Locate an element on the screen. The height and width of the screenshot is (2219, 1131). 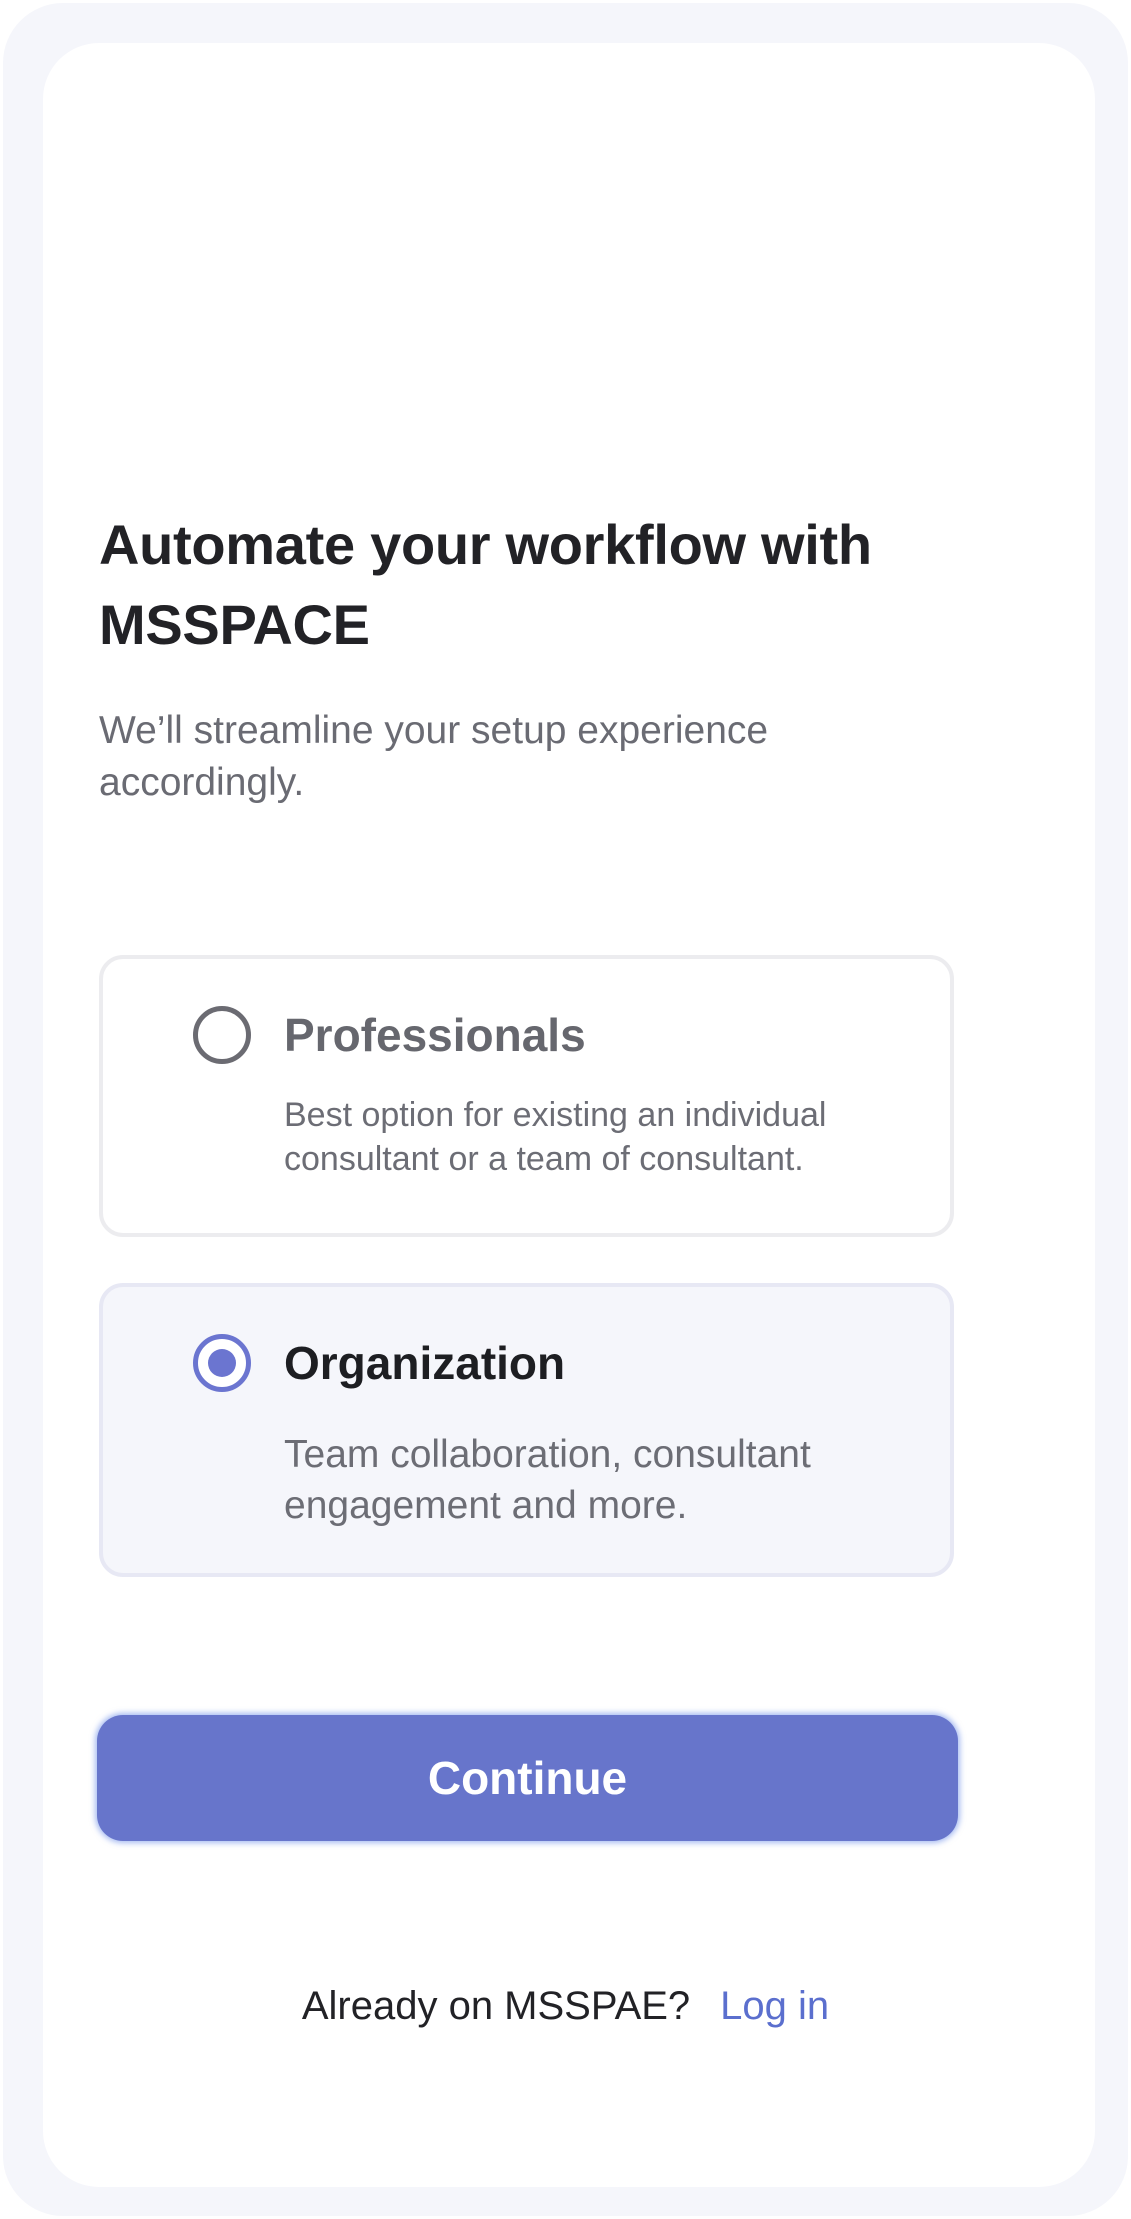
radio-selected-icon is located at coordinates (222, 1363).